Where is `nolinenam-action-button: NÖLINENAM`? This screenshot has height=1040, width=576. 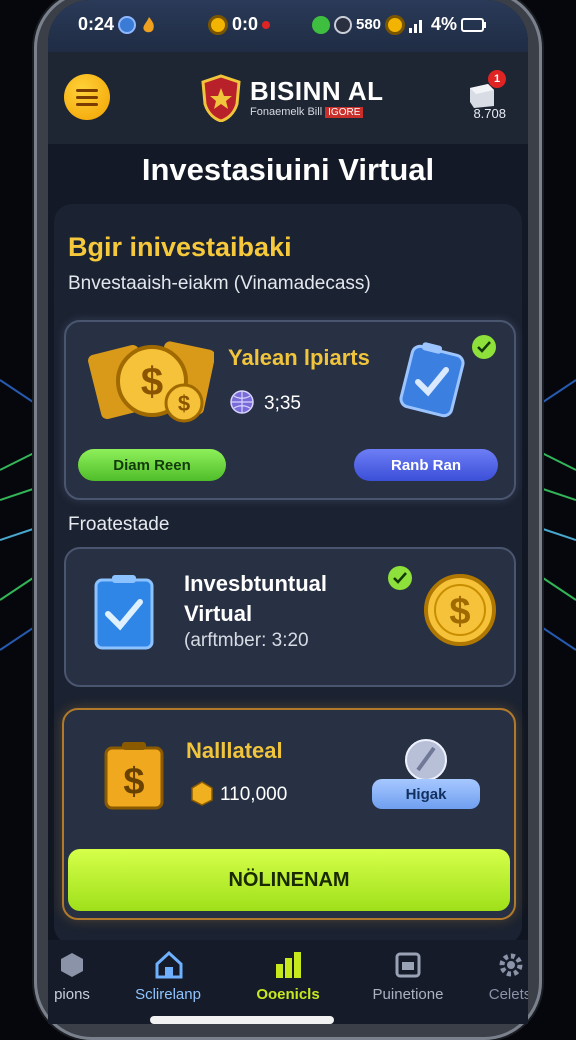 nolinenam-action-button: NÖLINENAM is located at coordinates (289, 880).